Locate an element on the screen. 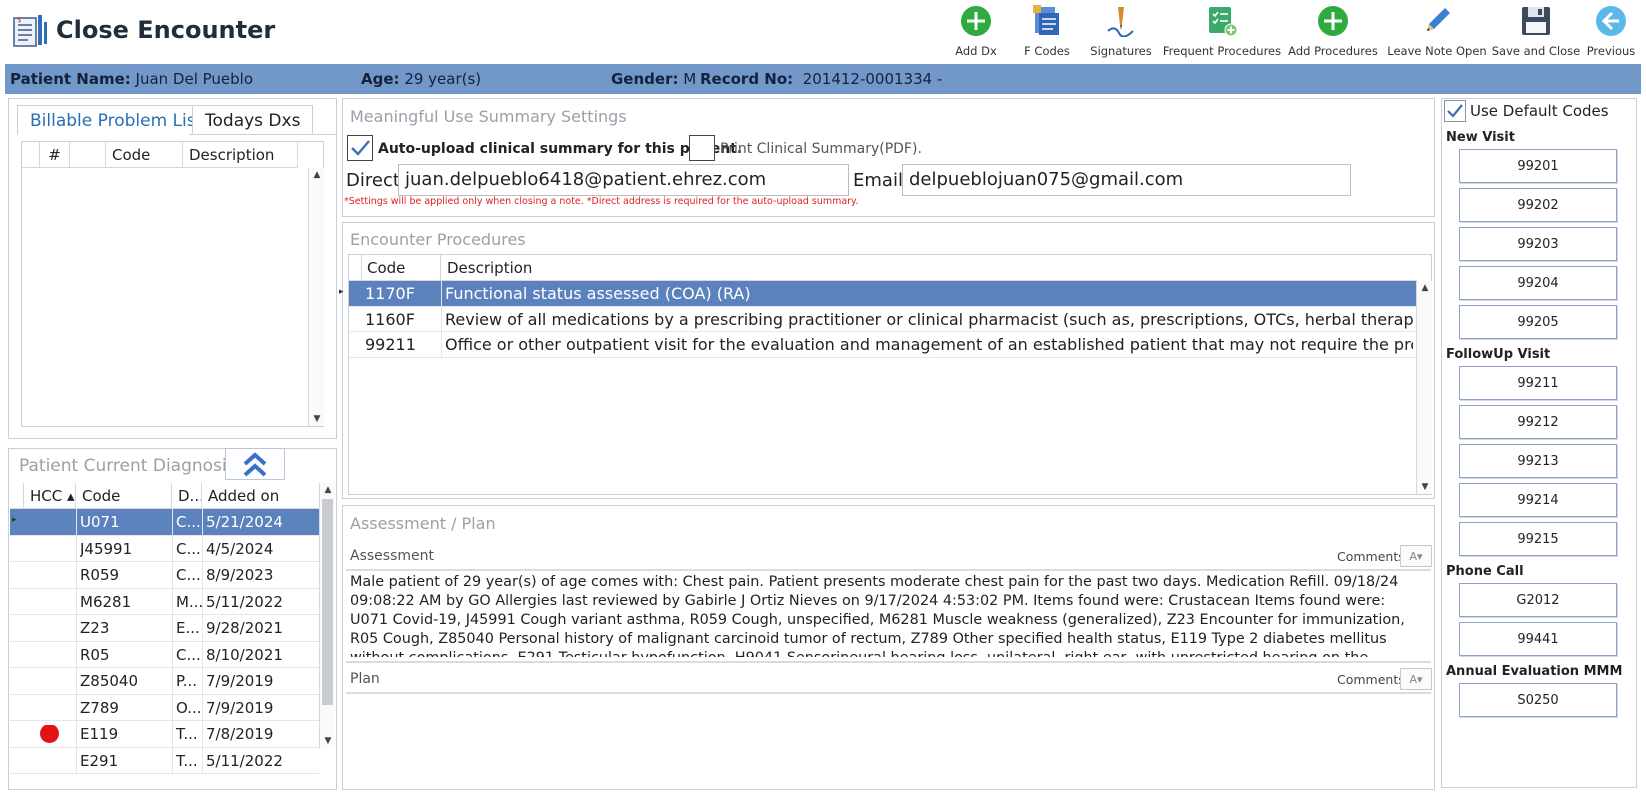  procedure-code-cell: 1160F is located at coordinates (390, 319).